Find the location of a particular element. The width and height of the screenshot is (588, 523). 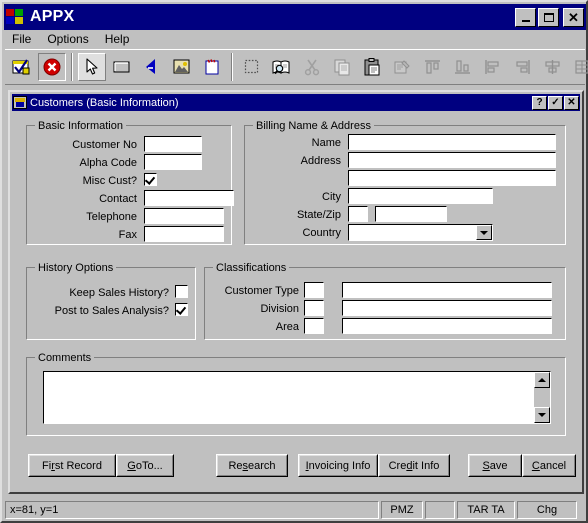

text-widget-icon is located at coordinates (152, 67).